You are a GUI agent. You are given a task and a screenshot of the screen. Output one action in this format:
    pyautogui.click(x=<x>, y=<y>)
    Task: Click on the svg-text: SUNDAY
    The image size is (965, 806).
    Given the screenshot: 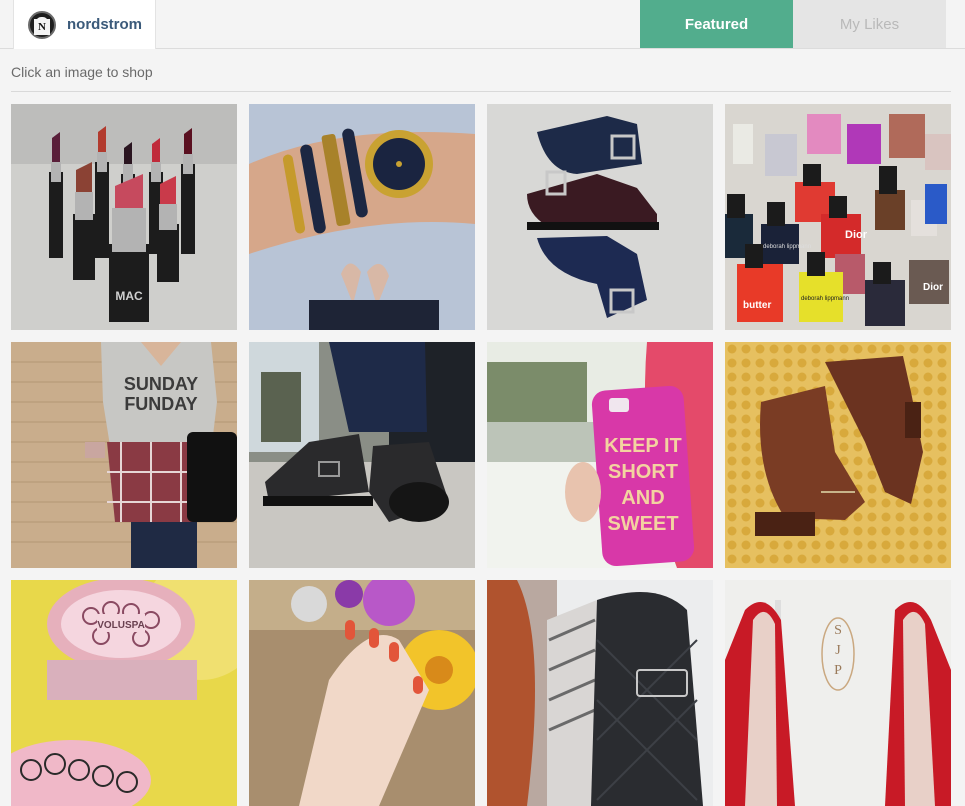 What is the action you would take?
    pyautogui.click(x=161, y=384)
    